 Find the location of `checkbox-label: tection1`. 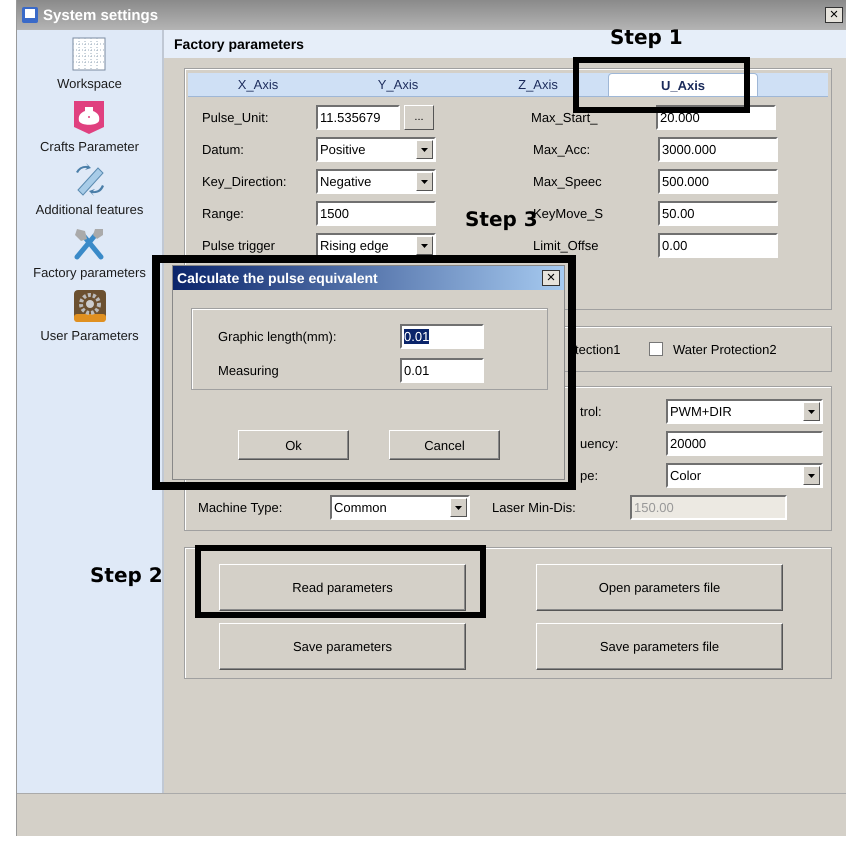

checkbox-label: tection1 is located at coordinates (598, 349).